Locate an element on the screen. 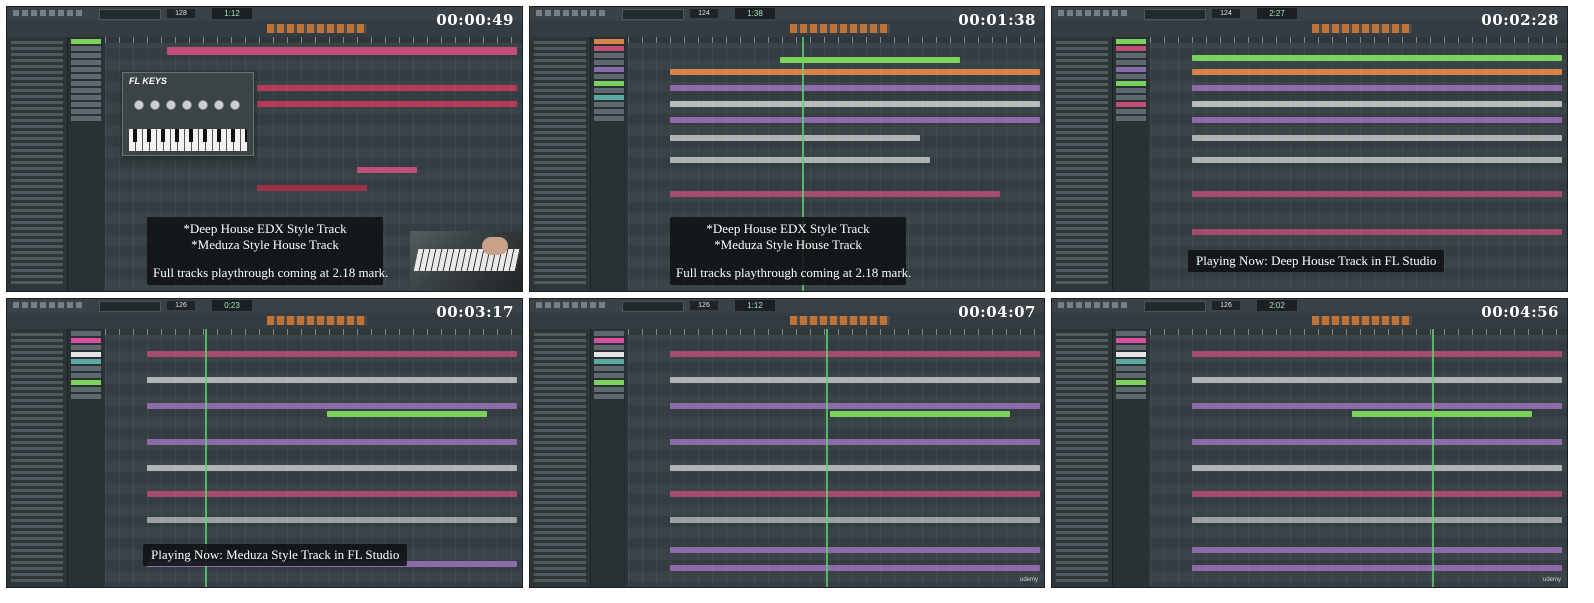  fl-keys-plugin-window: FL KEYS is located at coordinates (188, 114).